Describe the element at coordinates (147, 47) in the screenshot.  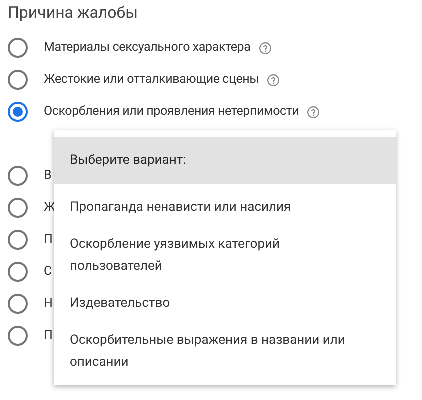
I see `option-label: Материалы сексуального характера` at that location.